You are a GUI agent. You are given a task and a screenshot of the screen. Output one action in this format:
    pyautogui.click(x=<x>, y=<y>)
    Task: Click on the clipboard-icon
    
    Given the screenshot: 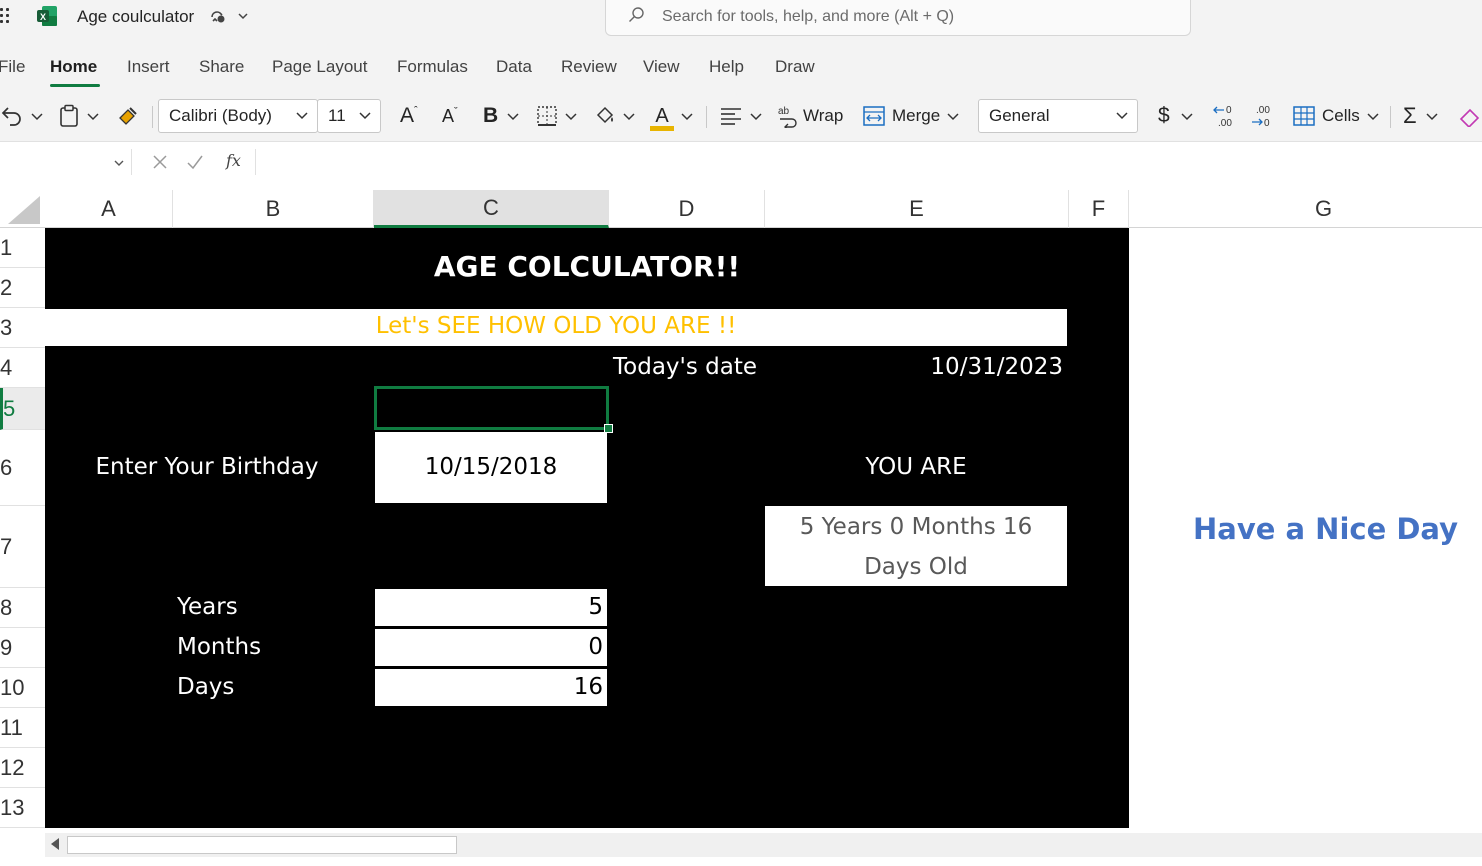 What is the action you would take?
    pyautogui.click(x=69, y=115)
    